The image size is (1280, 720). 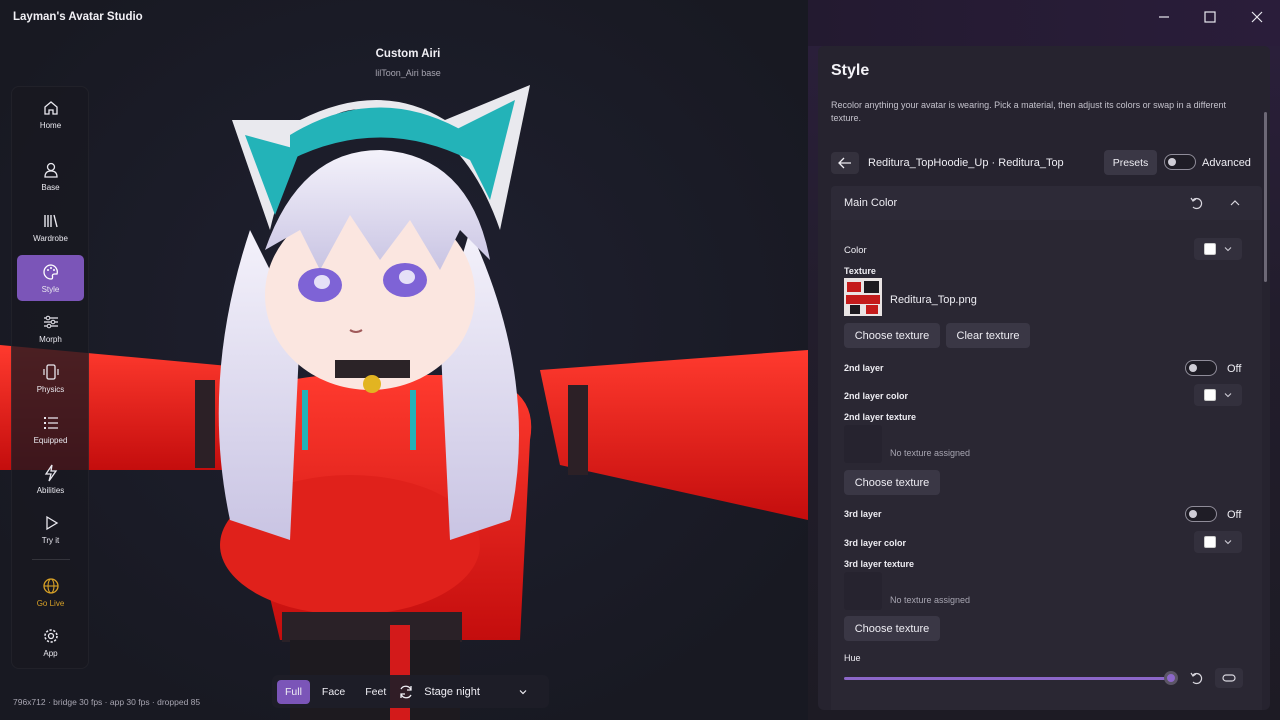 I want to click on hue-slider-track, so click(x=1009, y=678).